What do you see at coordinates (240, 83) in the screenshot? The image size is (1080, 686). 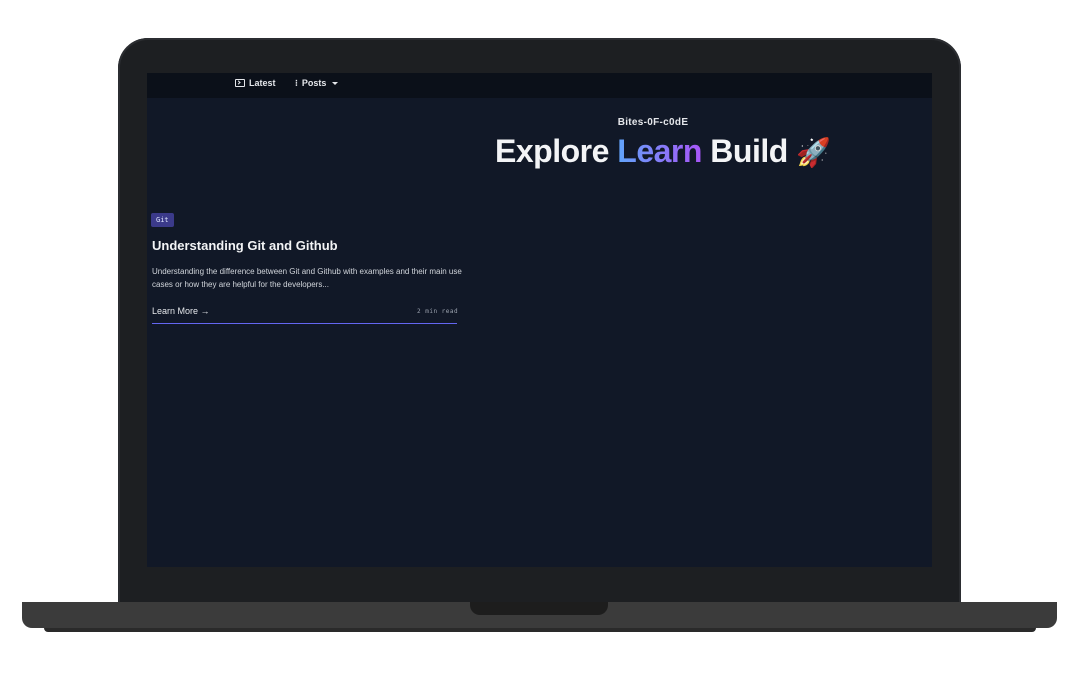 I see `terminal-icon` at bounding box center [240, 83].